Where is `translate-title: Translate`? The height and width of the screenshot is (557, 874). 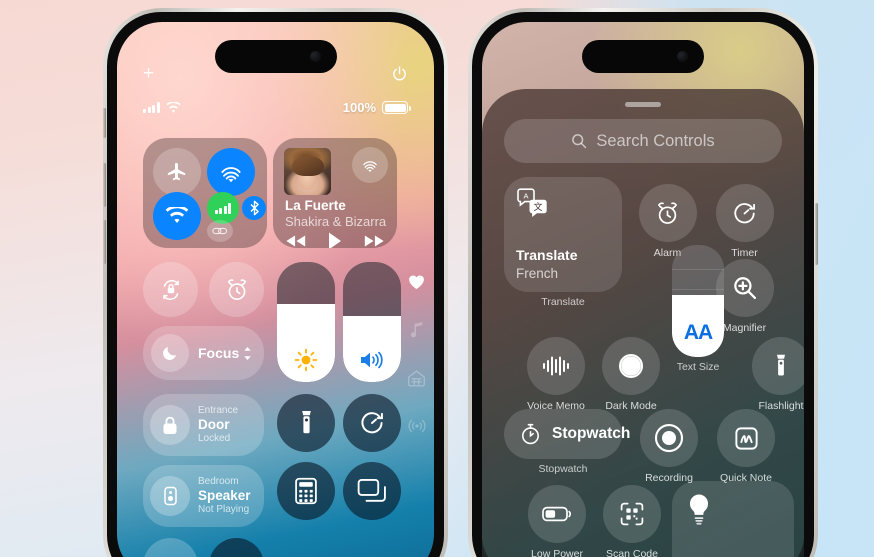 translate-title: Translate is located at coordinates (547, 255).